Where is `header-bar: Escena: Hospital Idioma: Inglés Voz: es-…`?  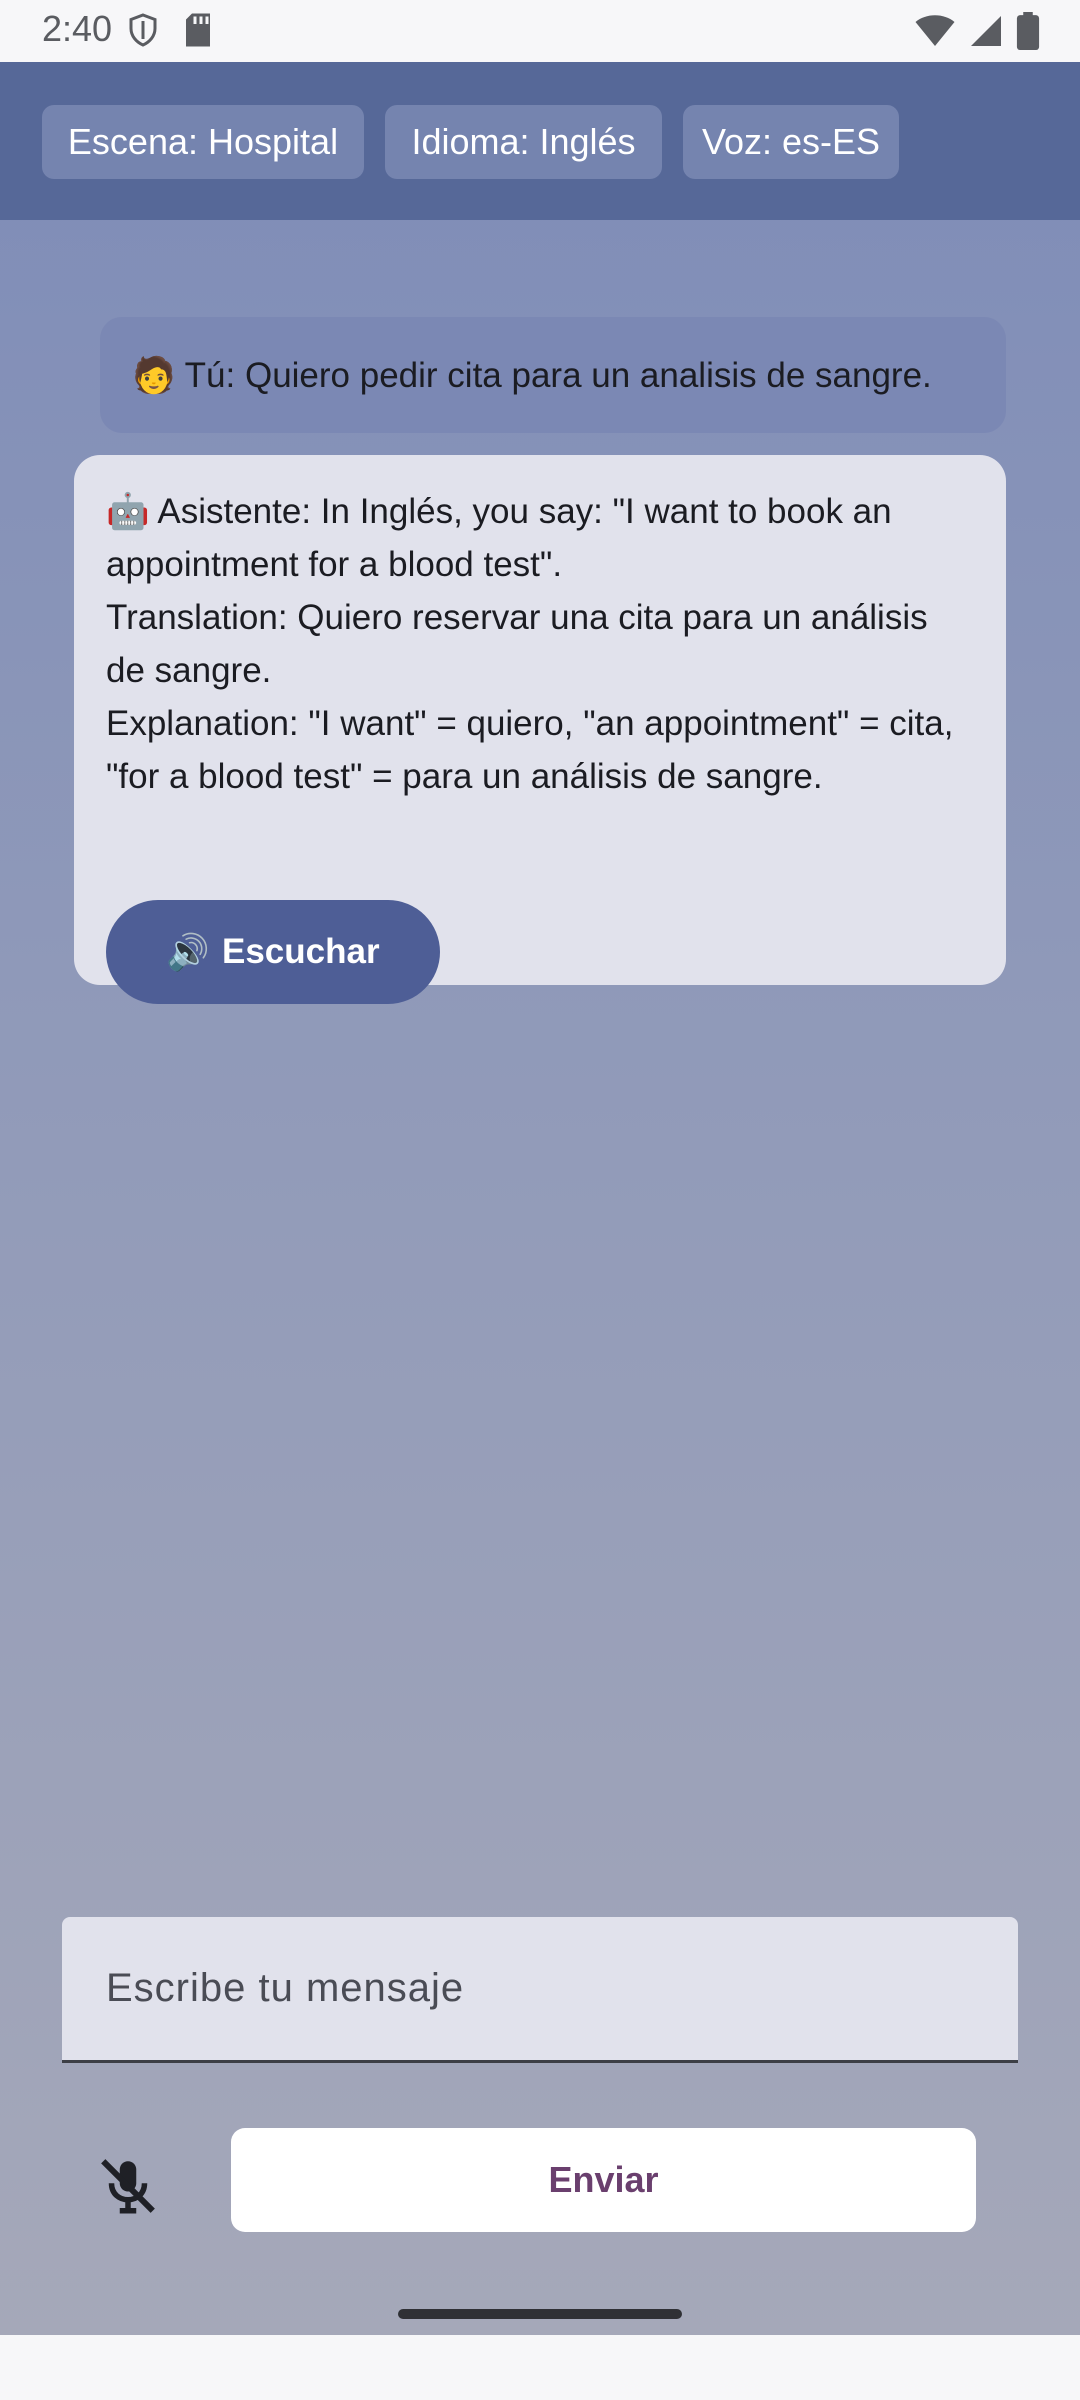
header-bar: Escena: Hospital Idioma: Inglés Voz: es-… is located at coordinates (540, 141).